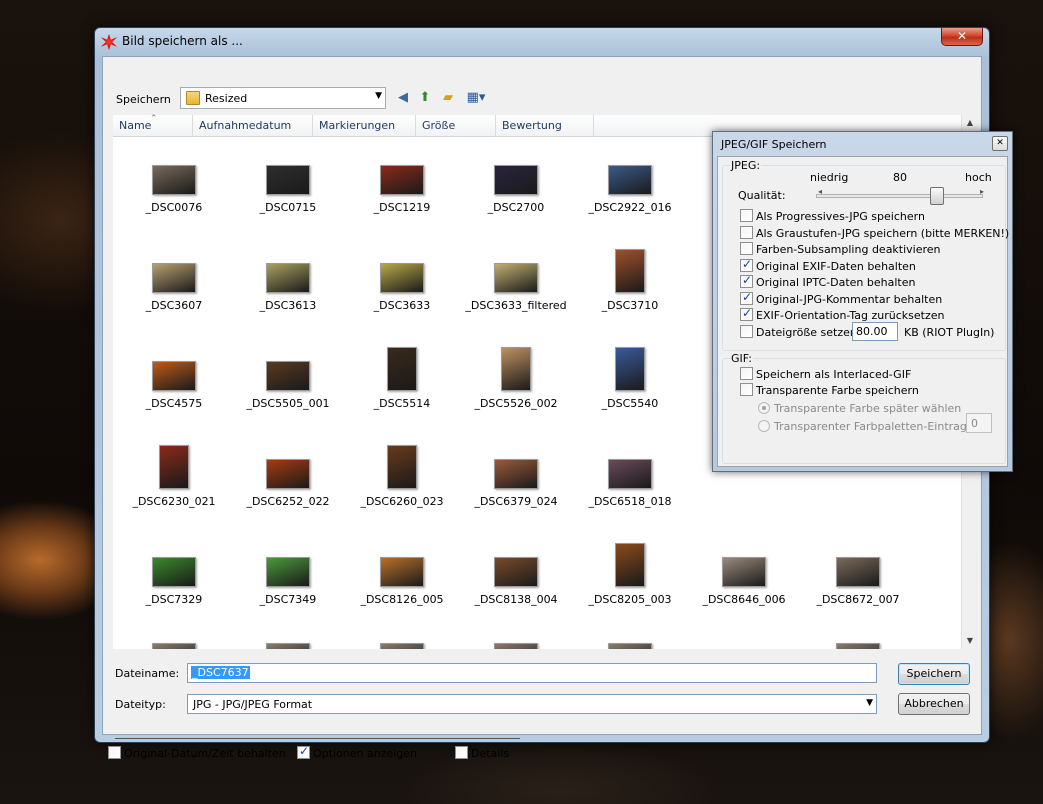 The width and height of the screenshot is (1043, 804). What do you see at coordinates (829, 177) in the screenshot?
I see `quality-low-label: niedrig` at bounding box center [829, 177].